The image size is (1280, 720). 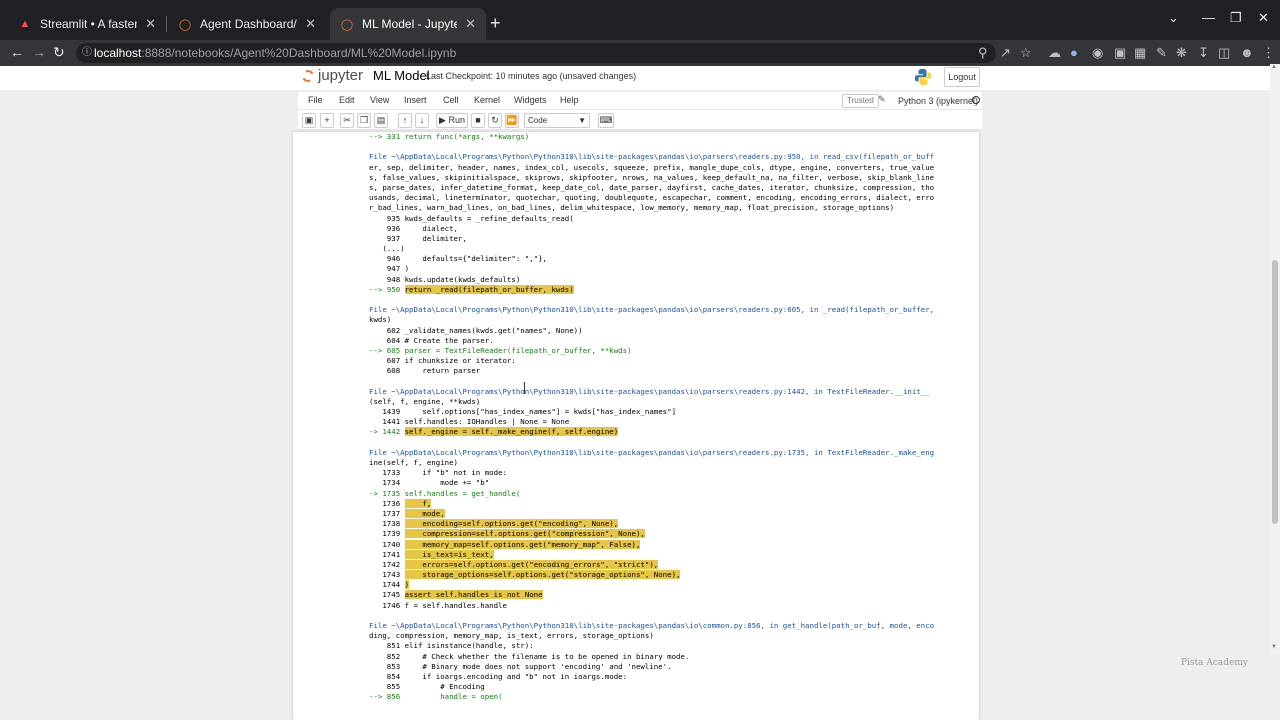 I want to click on chevron-down-icon: ▼, so click(x=582, y=120).